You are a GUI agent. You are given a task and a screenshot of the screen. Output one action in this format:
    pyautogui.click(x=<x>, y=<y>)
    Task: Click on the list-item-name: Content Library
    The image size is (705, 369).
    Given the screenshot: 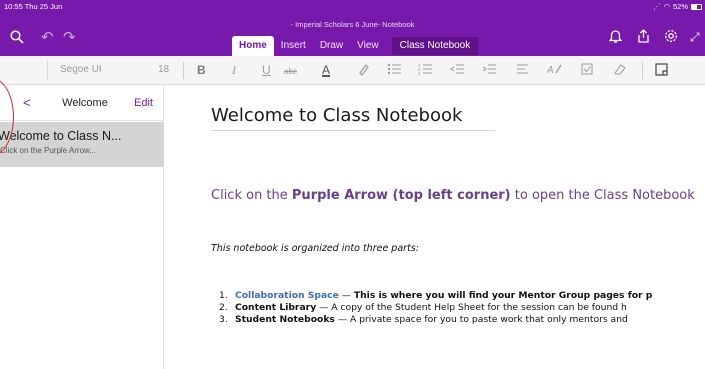 What is the action you would take?
    pyautogui.click(x=276, y=307)
    